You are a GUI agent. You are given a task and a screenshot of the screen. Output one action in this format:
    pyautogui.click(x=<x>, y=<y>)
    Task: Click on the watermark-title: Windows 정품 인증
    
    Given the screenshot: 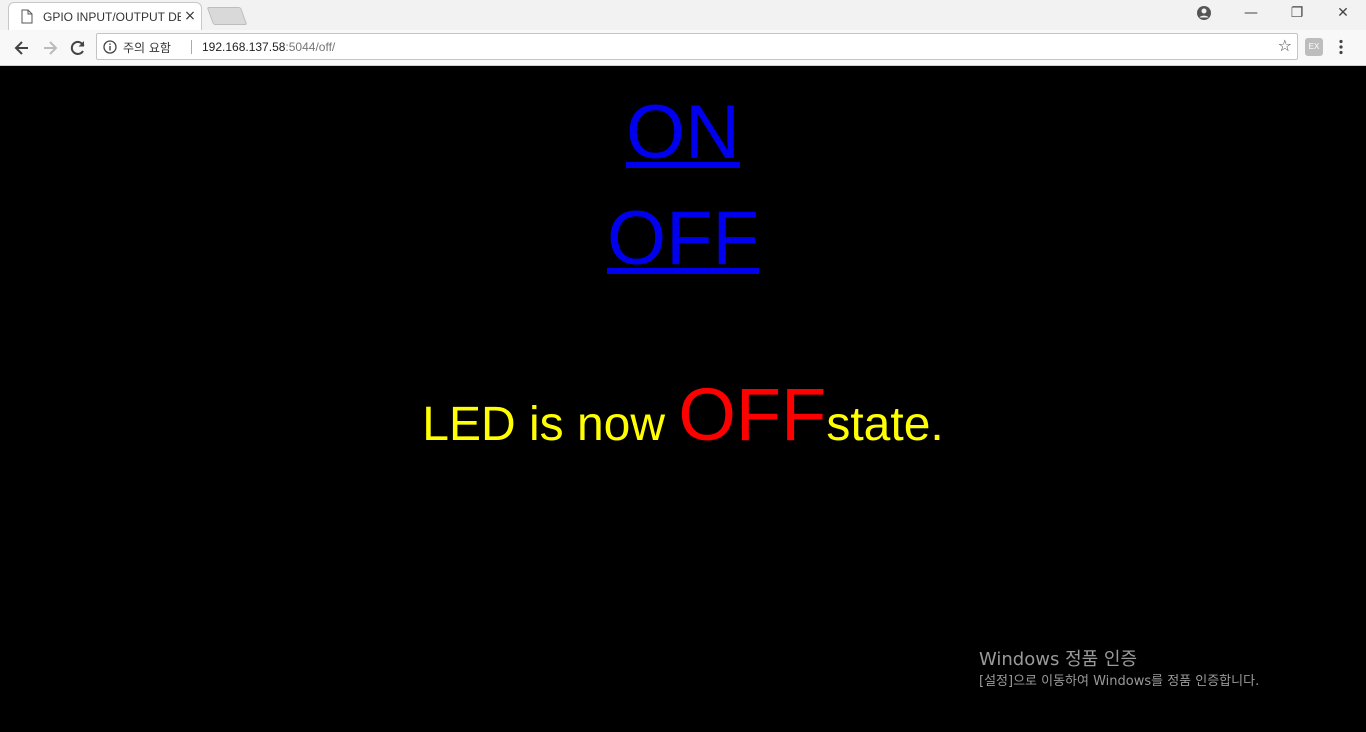 What is the action you would take?
    pyautogui.click(x=1058, y=659)
    